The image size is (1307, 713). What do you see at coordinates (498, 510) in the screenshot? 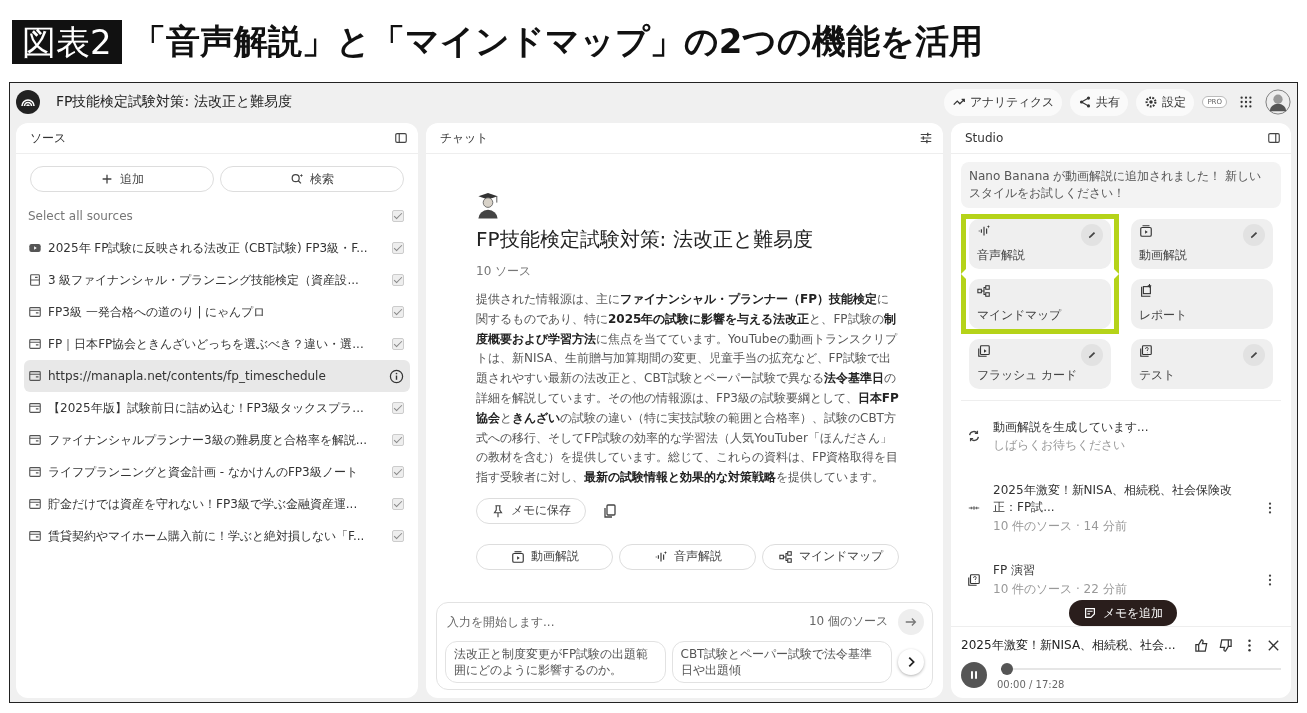
I see `pin-icon` at bounding box center [498, 510].